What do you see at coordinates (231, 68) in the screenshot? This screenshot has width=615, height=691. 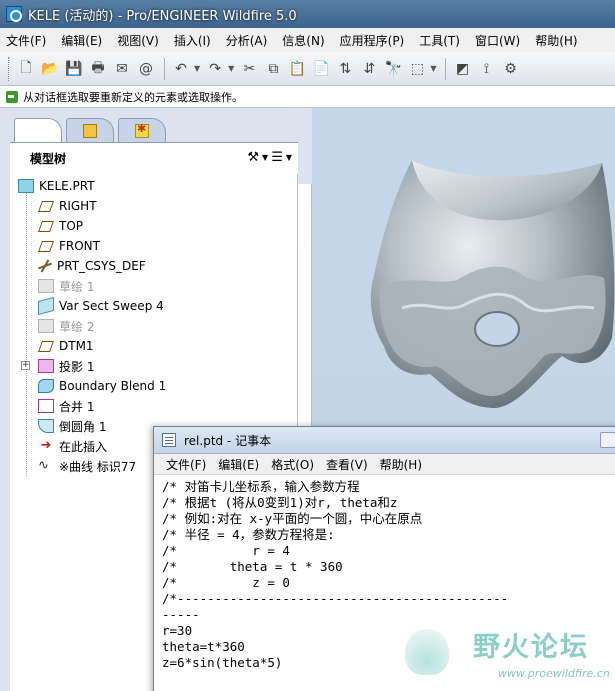 I see `redo-dropdown-icon: ▼` at bounding box center [231, 68].